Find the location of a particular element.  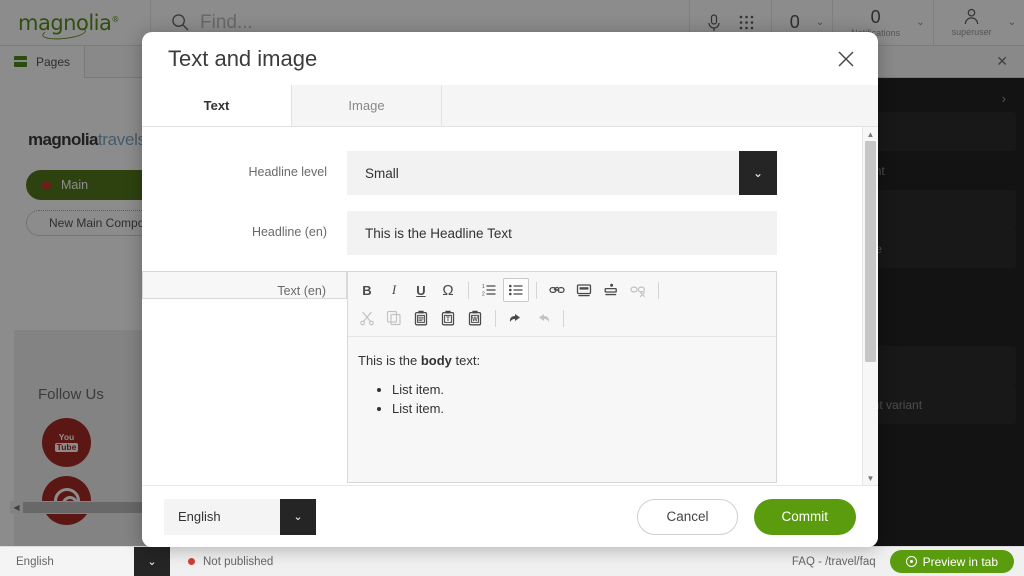

paste-from-word-icon: W is located at coordinates (475, 318).